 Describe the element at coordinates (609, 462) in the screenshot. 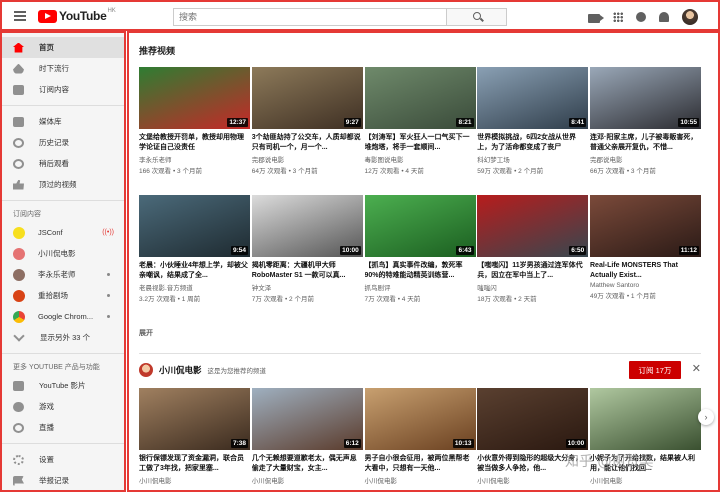

I see `watermark: 知乎 @谢赞昊` at that location.